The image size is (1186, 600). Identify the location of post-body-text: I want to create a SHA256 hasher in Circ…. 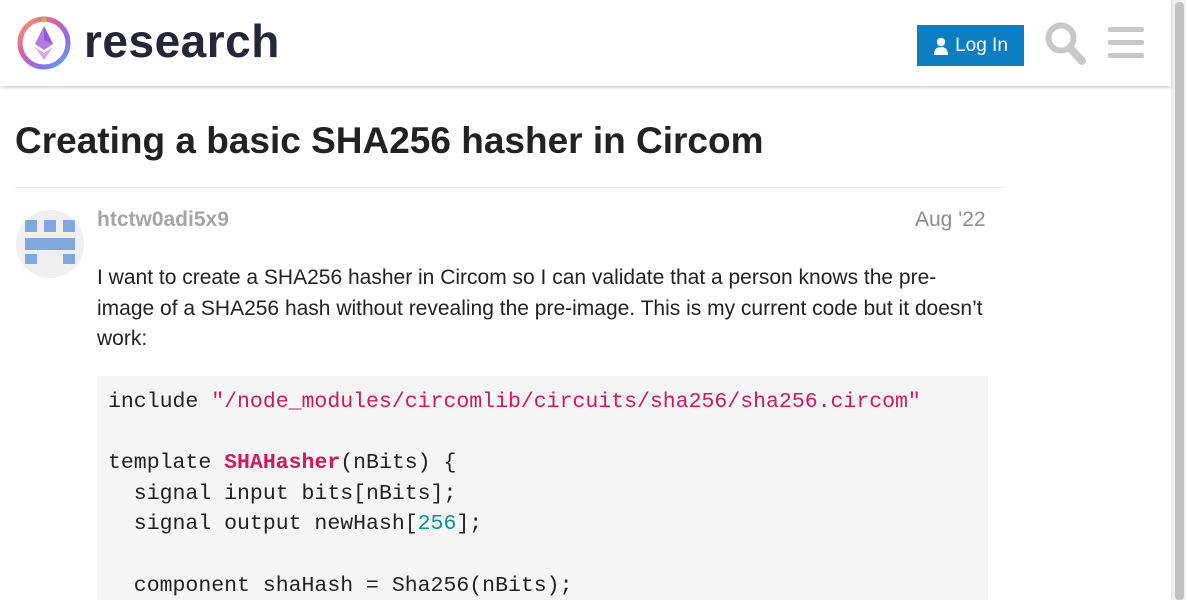
(540, 308).